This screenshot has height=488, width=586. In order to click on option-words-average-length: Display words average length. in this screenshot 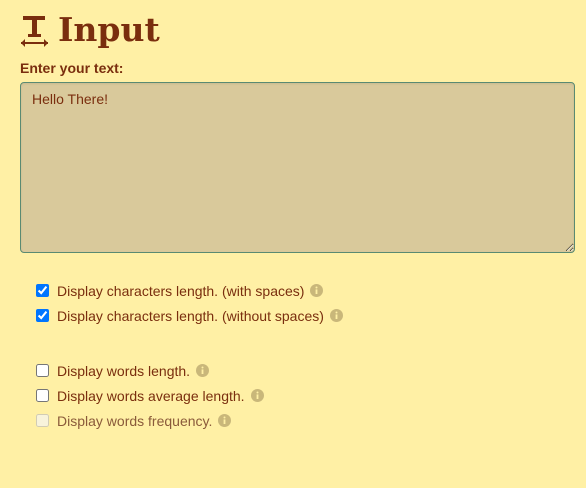, I will do `click(294, 395)`.